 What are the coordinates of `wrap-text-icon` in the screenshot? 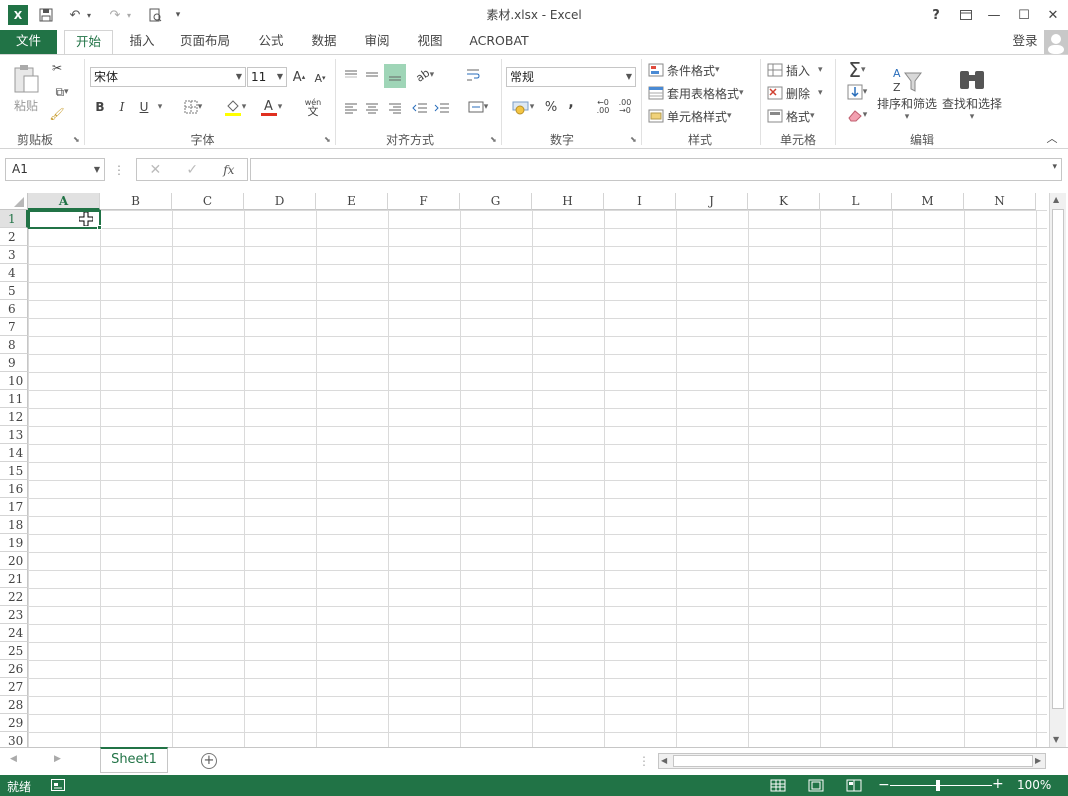 It's located at (473, 75).